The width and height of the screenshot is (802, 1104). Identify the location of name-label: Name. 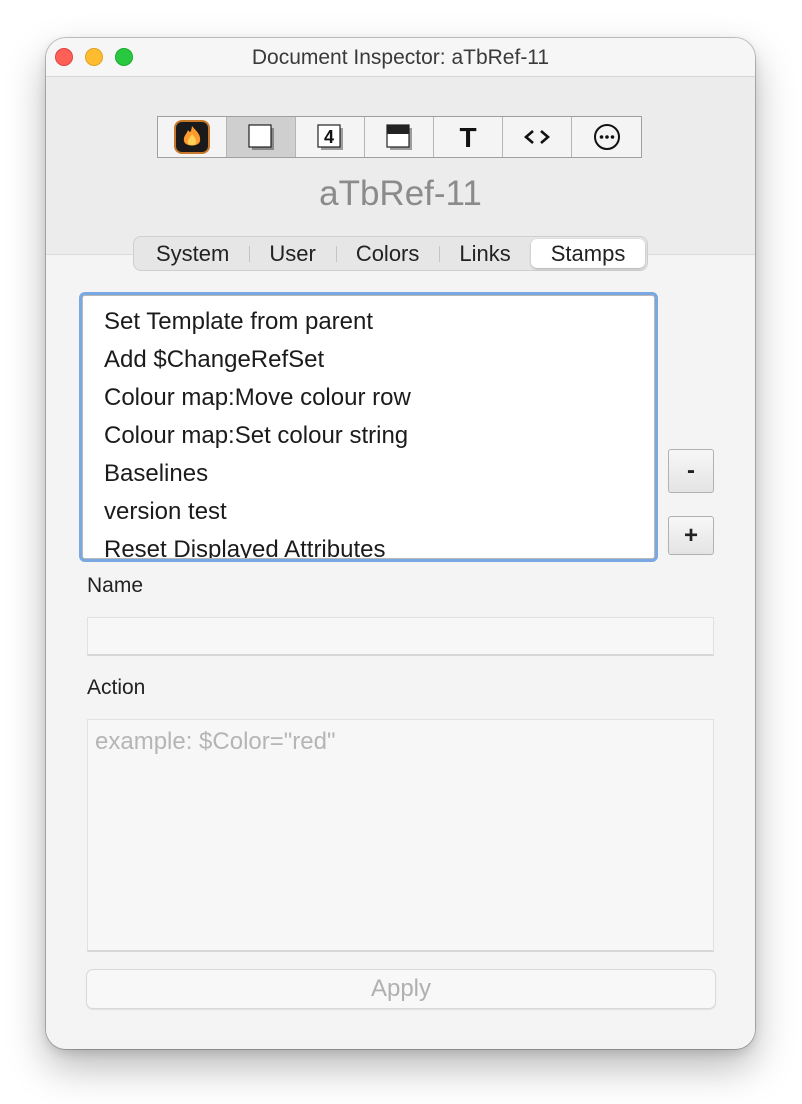
(115, 585).